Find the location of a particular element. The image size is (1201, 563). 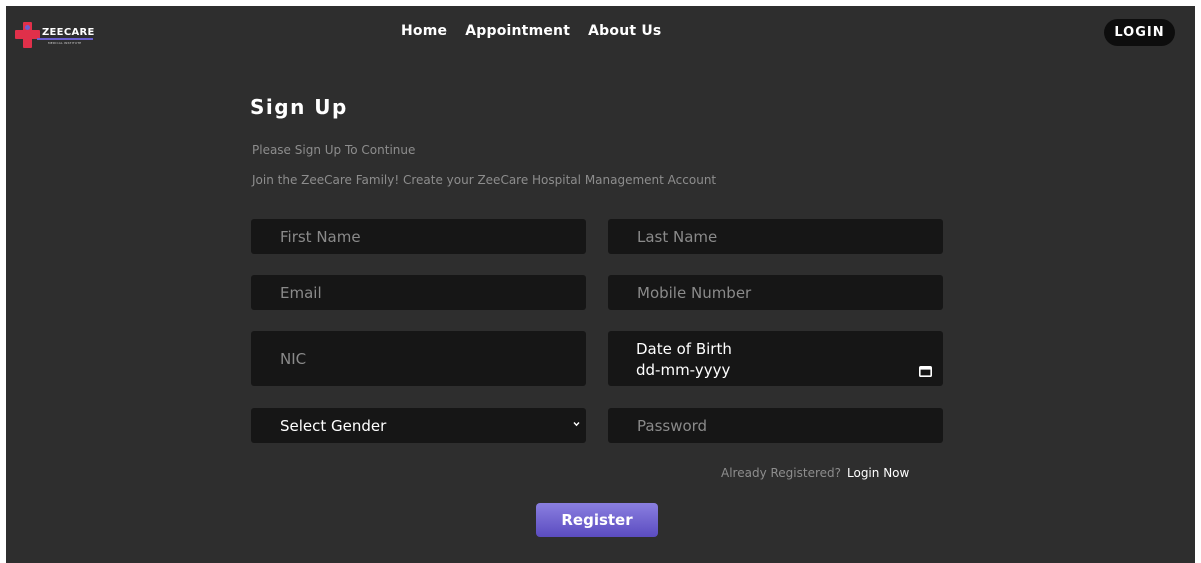

login-now-link: Login Now is located at coordinates (878, 473).